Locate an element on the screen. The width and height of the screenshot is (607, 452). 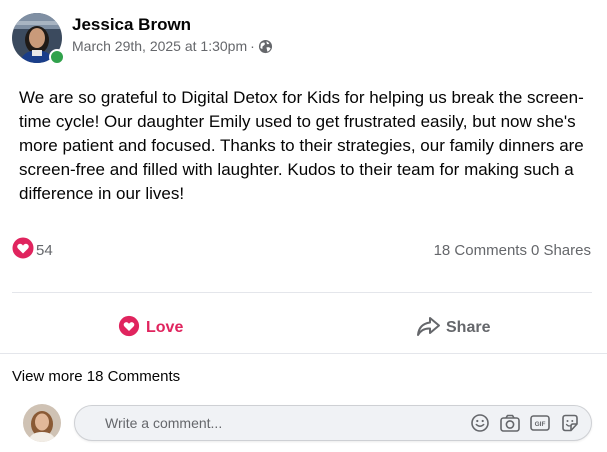
love-button: Love is located at coordinates (150, 328).